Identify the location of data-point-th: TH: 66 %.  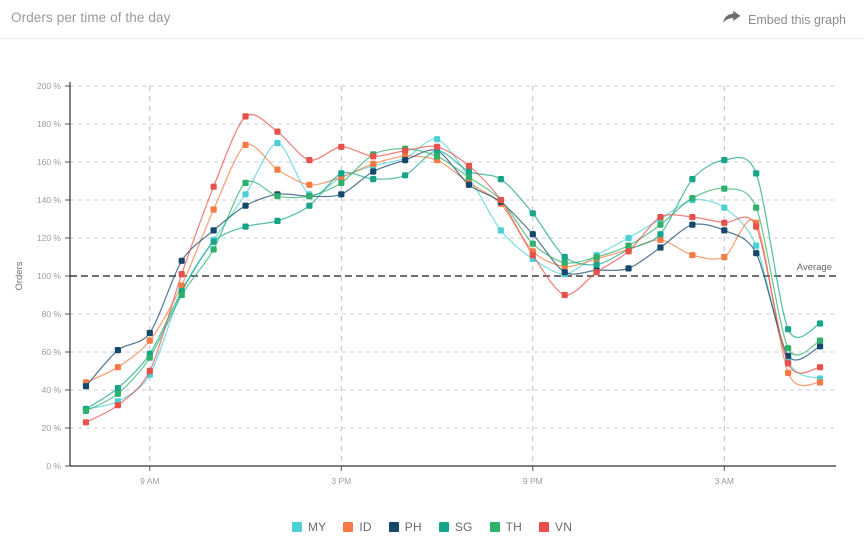
(820, 340).